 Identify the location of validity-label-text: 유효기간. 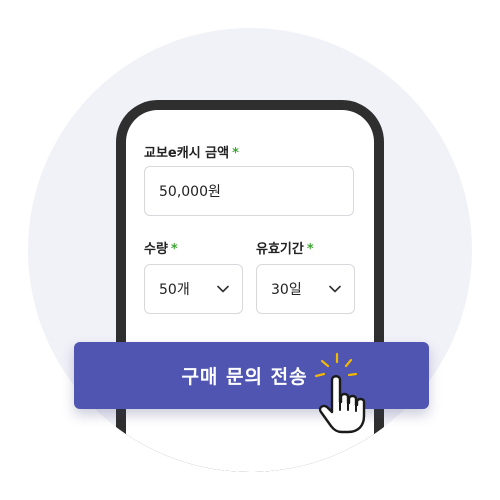
(280, 249).